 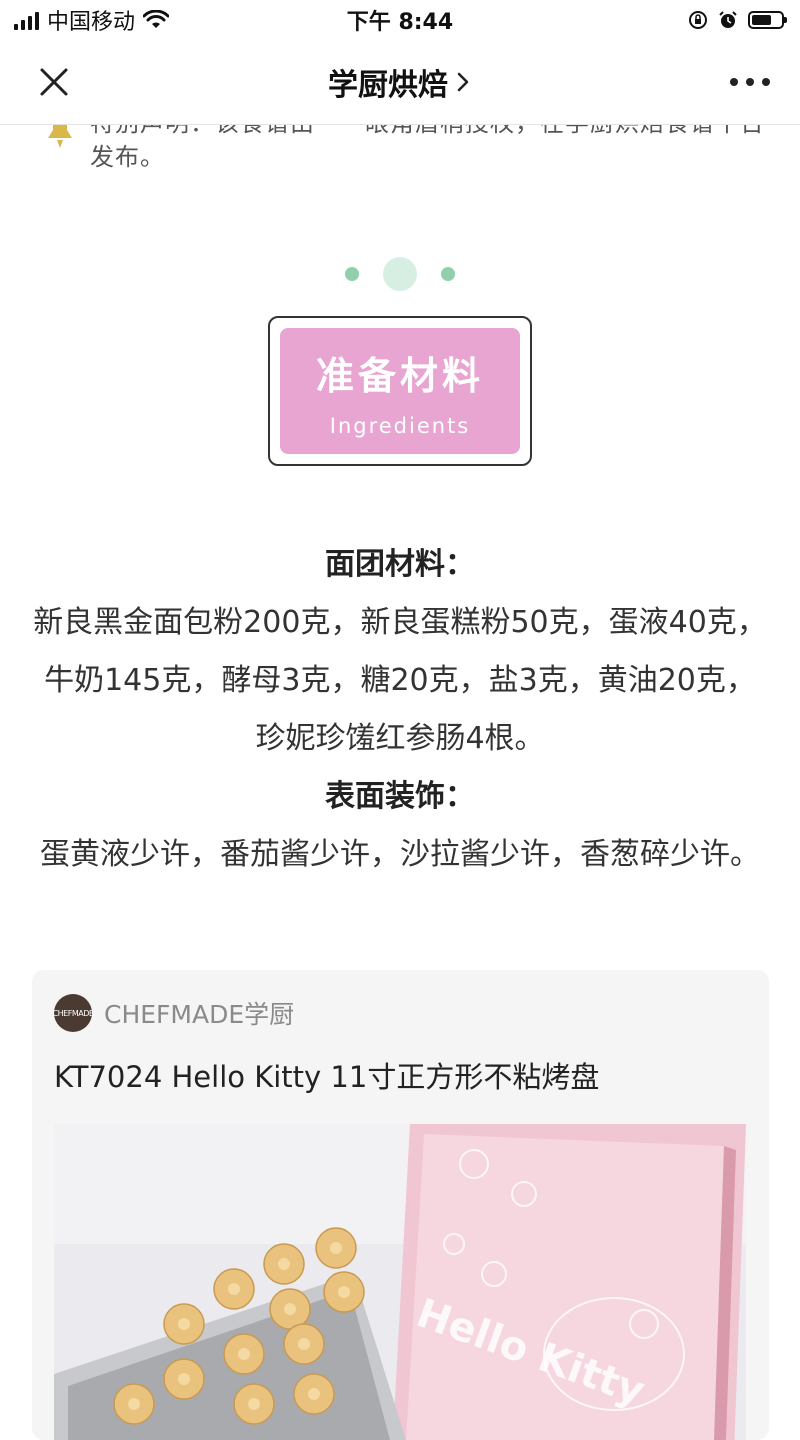 What do you see at coordinates (73, 1013) in the screenshot?
I see `brand-logo: CHEFMADE` at bounding box center [73, 1013].